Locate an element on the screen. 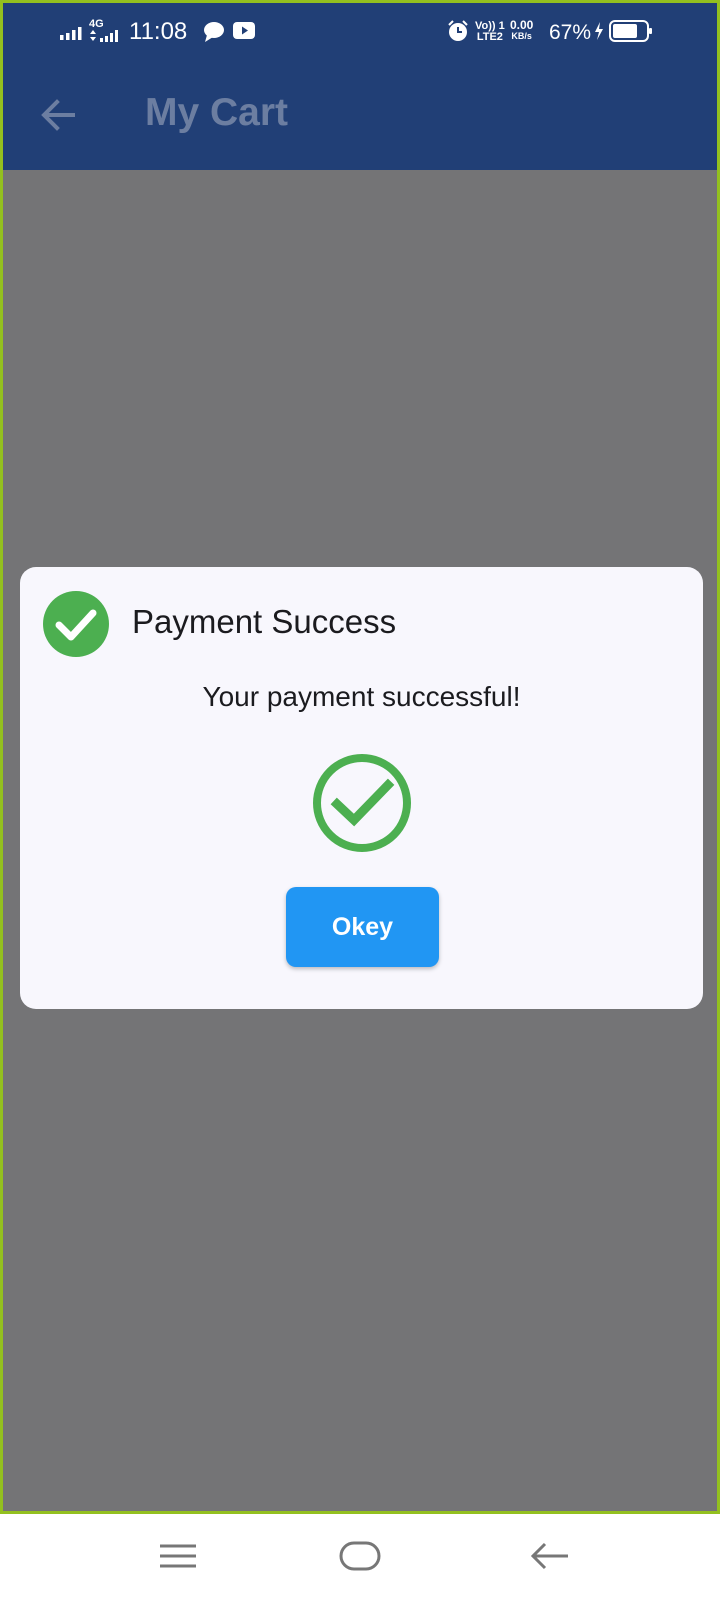  signal-4g-icon is located at coordinates (104, 36).